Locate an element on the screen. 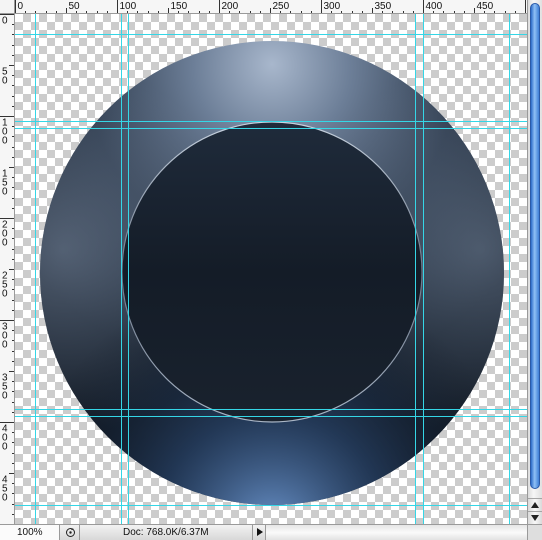 The height and width of the screenshot is (540, 542). scroll-up-button is located at coordinates (535, 504).